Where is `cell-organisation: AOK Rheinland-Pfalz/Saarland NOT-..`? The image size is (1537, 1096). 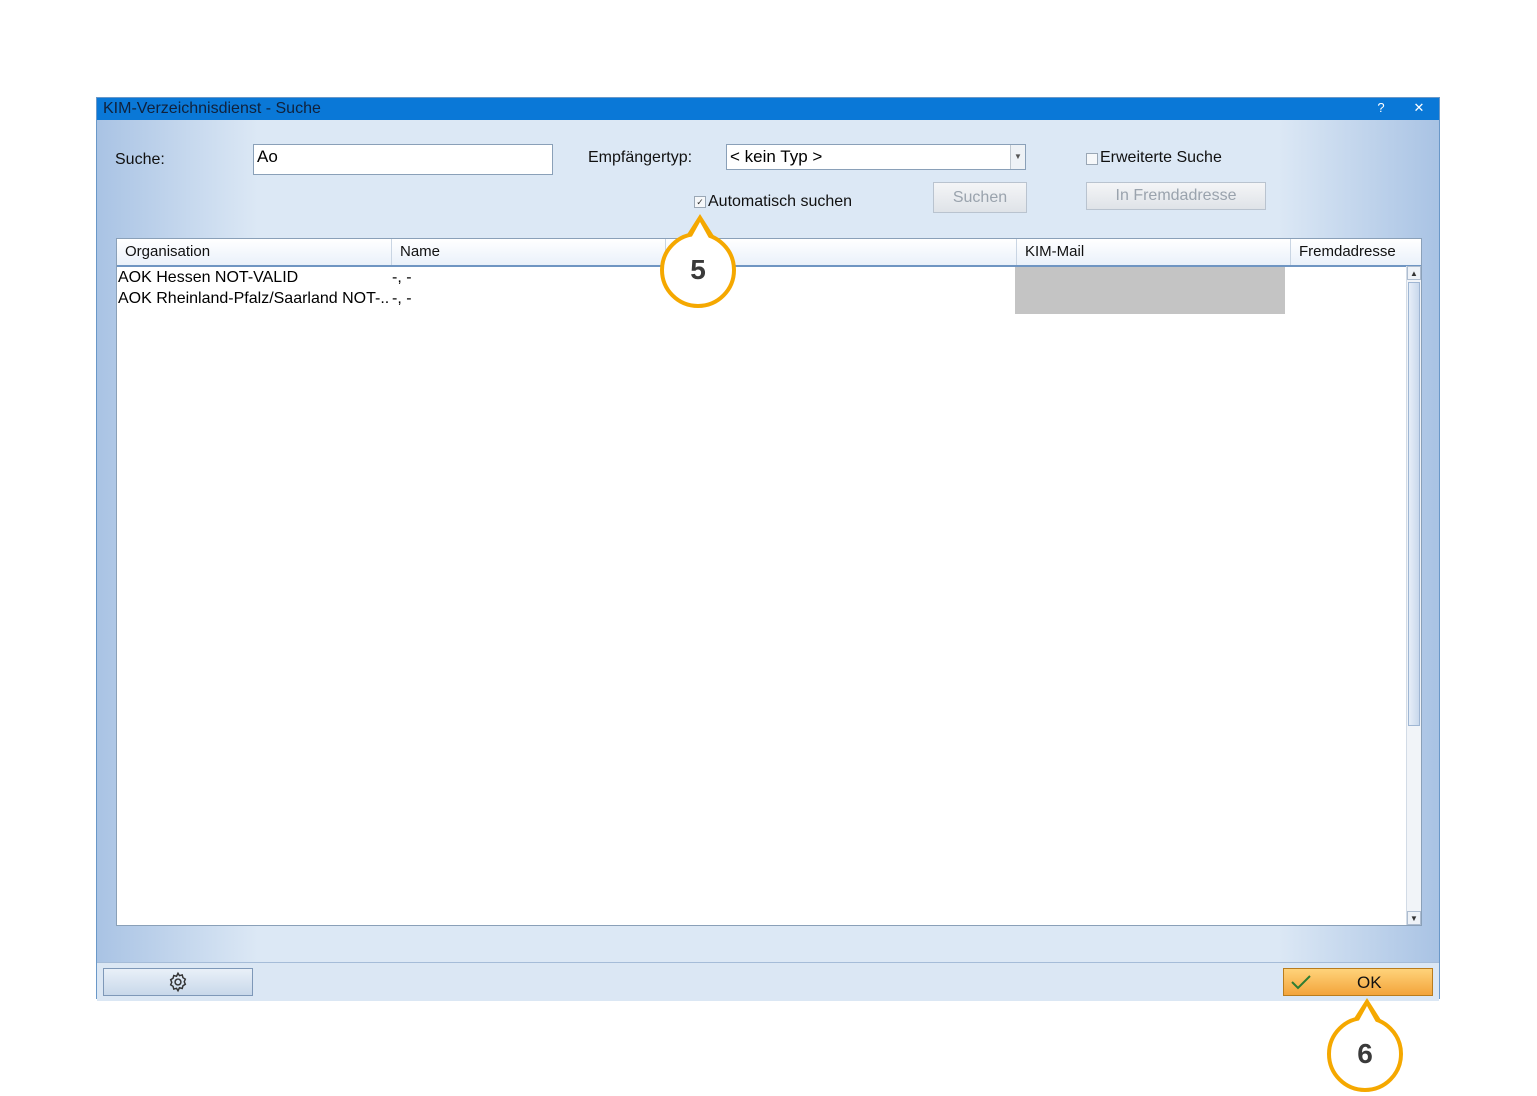 cell-organisation: AOK Rheinland-Pfalz/Saarland NOT-.. is located at coordinates (254, 298).